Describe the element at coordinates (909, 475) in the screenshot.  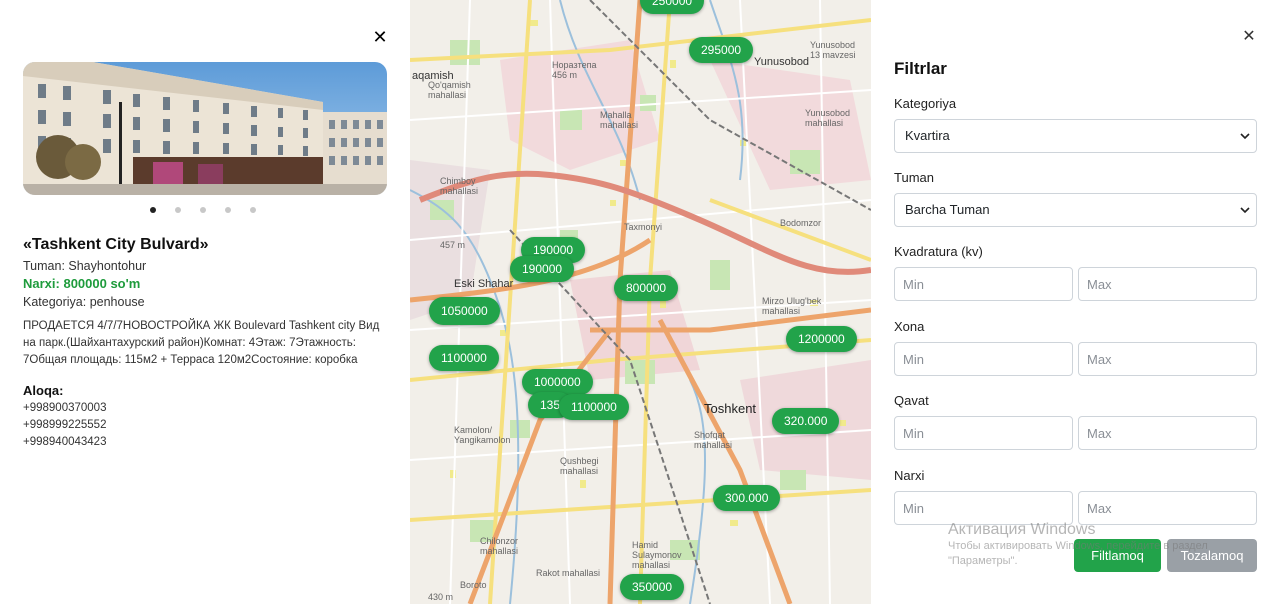
I see `price-label: Narxi` at that location.